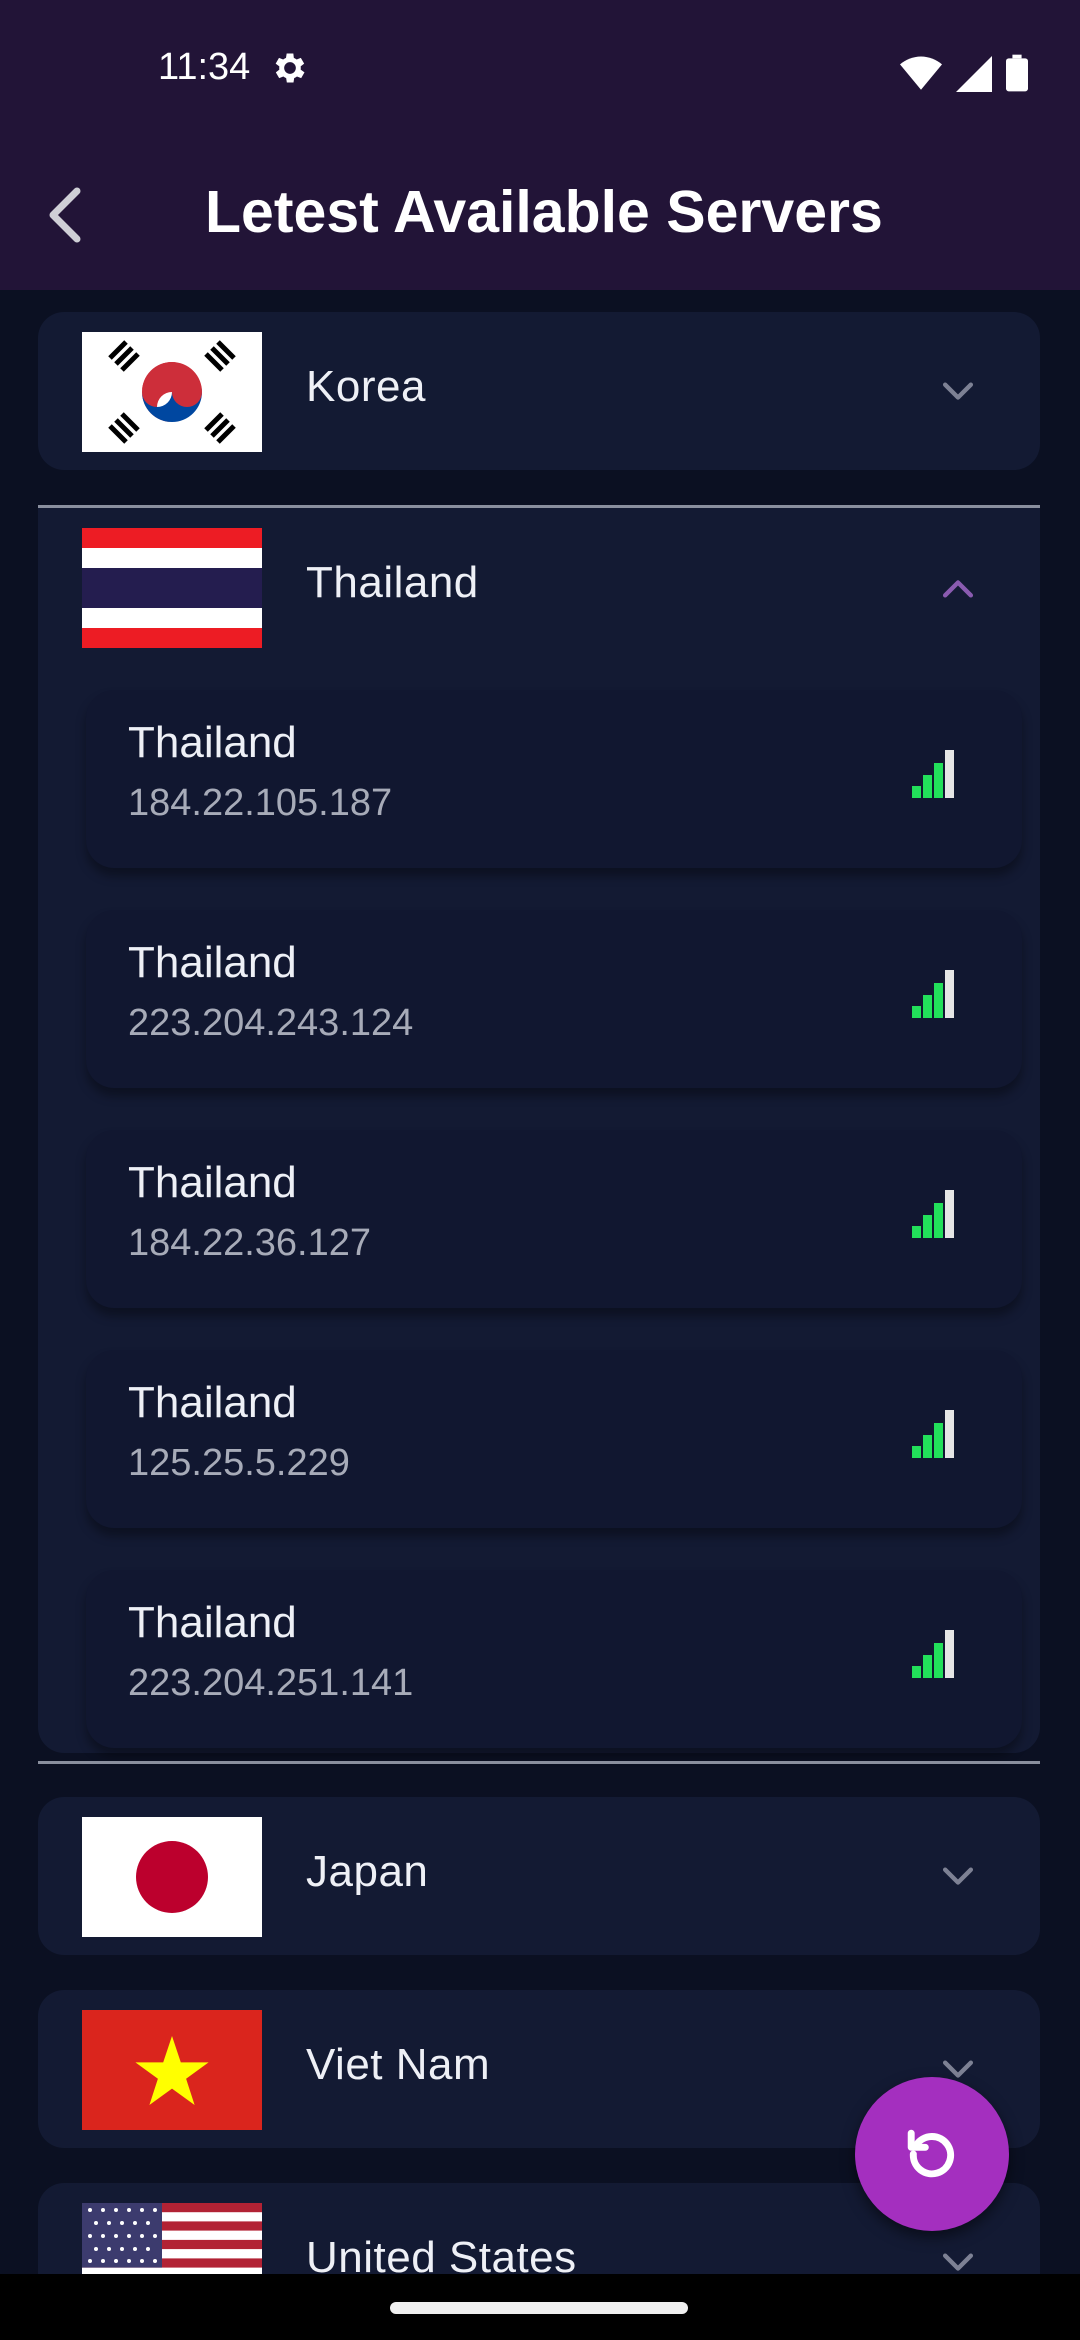 This screenshot has width=1080, height=2340. What do you see at coordinates (172, 1877) in the screenshot?
I see `japan-flag` at bounding box center [172, 1877].